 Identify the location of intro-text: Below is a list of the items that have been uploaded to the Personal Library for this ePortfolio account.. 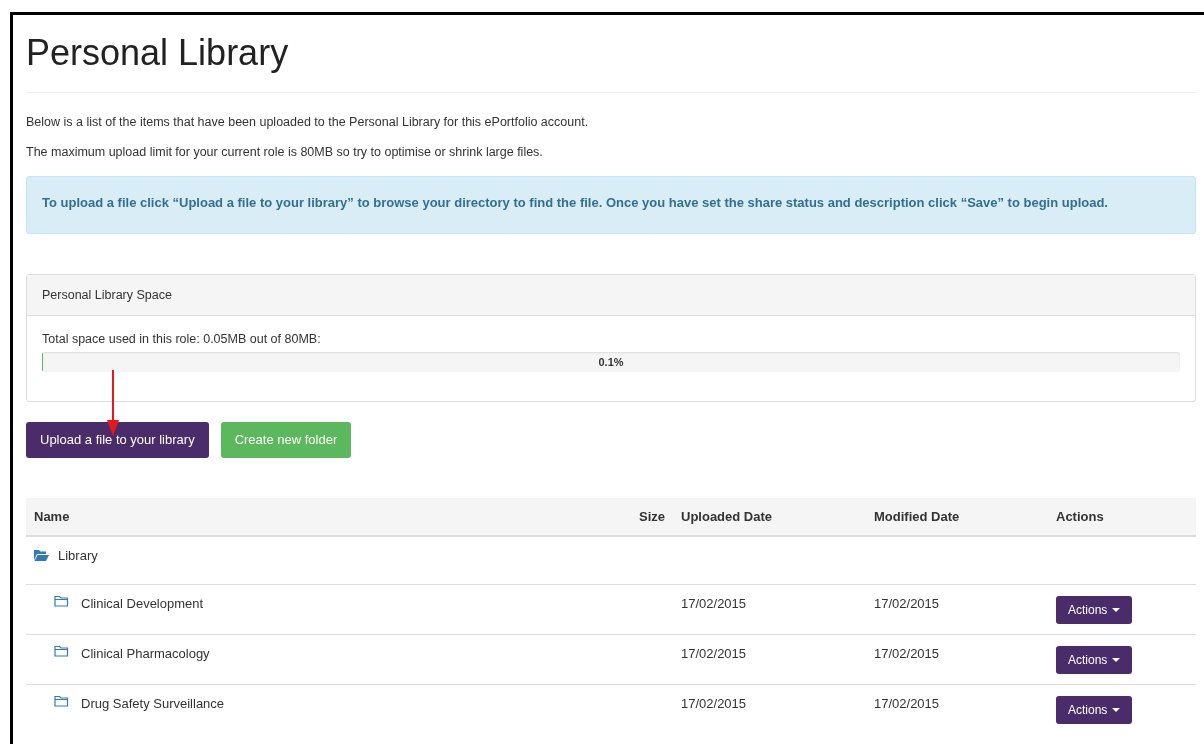
(308, 122).